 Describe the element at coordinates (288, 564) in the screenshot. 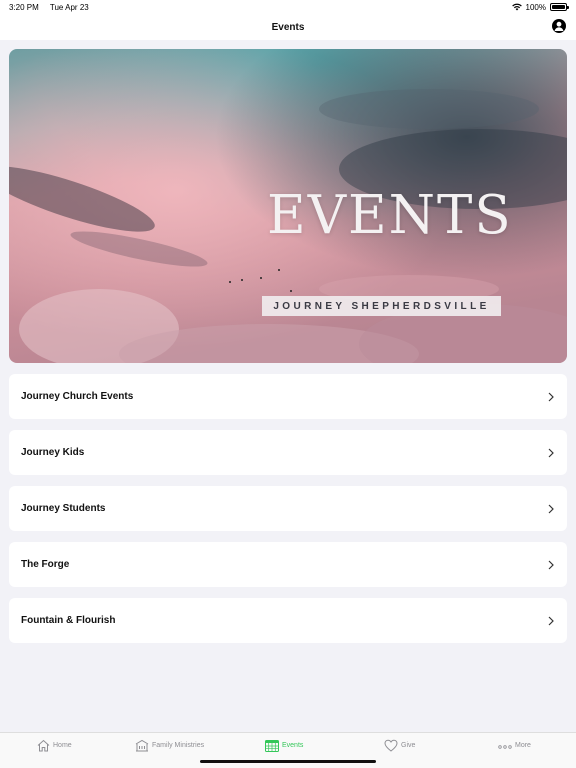

I see `list-item-the-forge: The Forge` at that location.